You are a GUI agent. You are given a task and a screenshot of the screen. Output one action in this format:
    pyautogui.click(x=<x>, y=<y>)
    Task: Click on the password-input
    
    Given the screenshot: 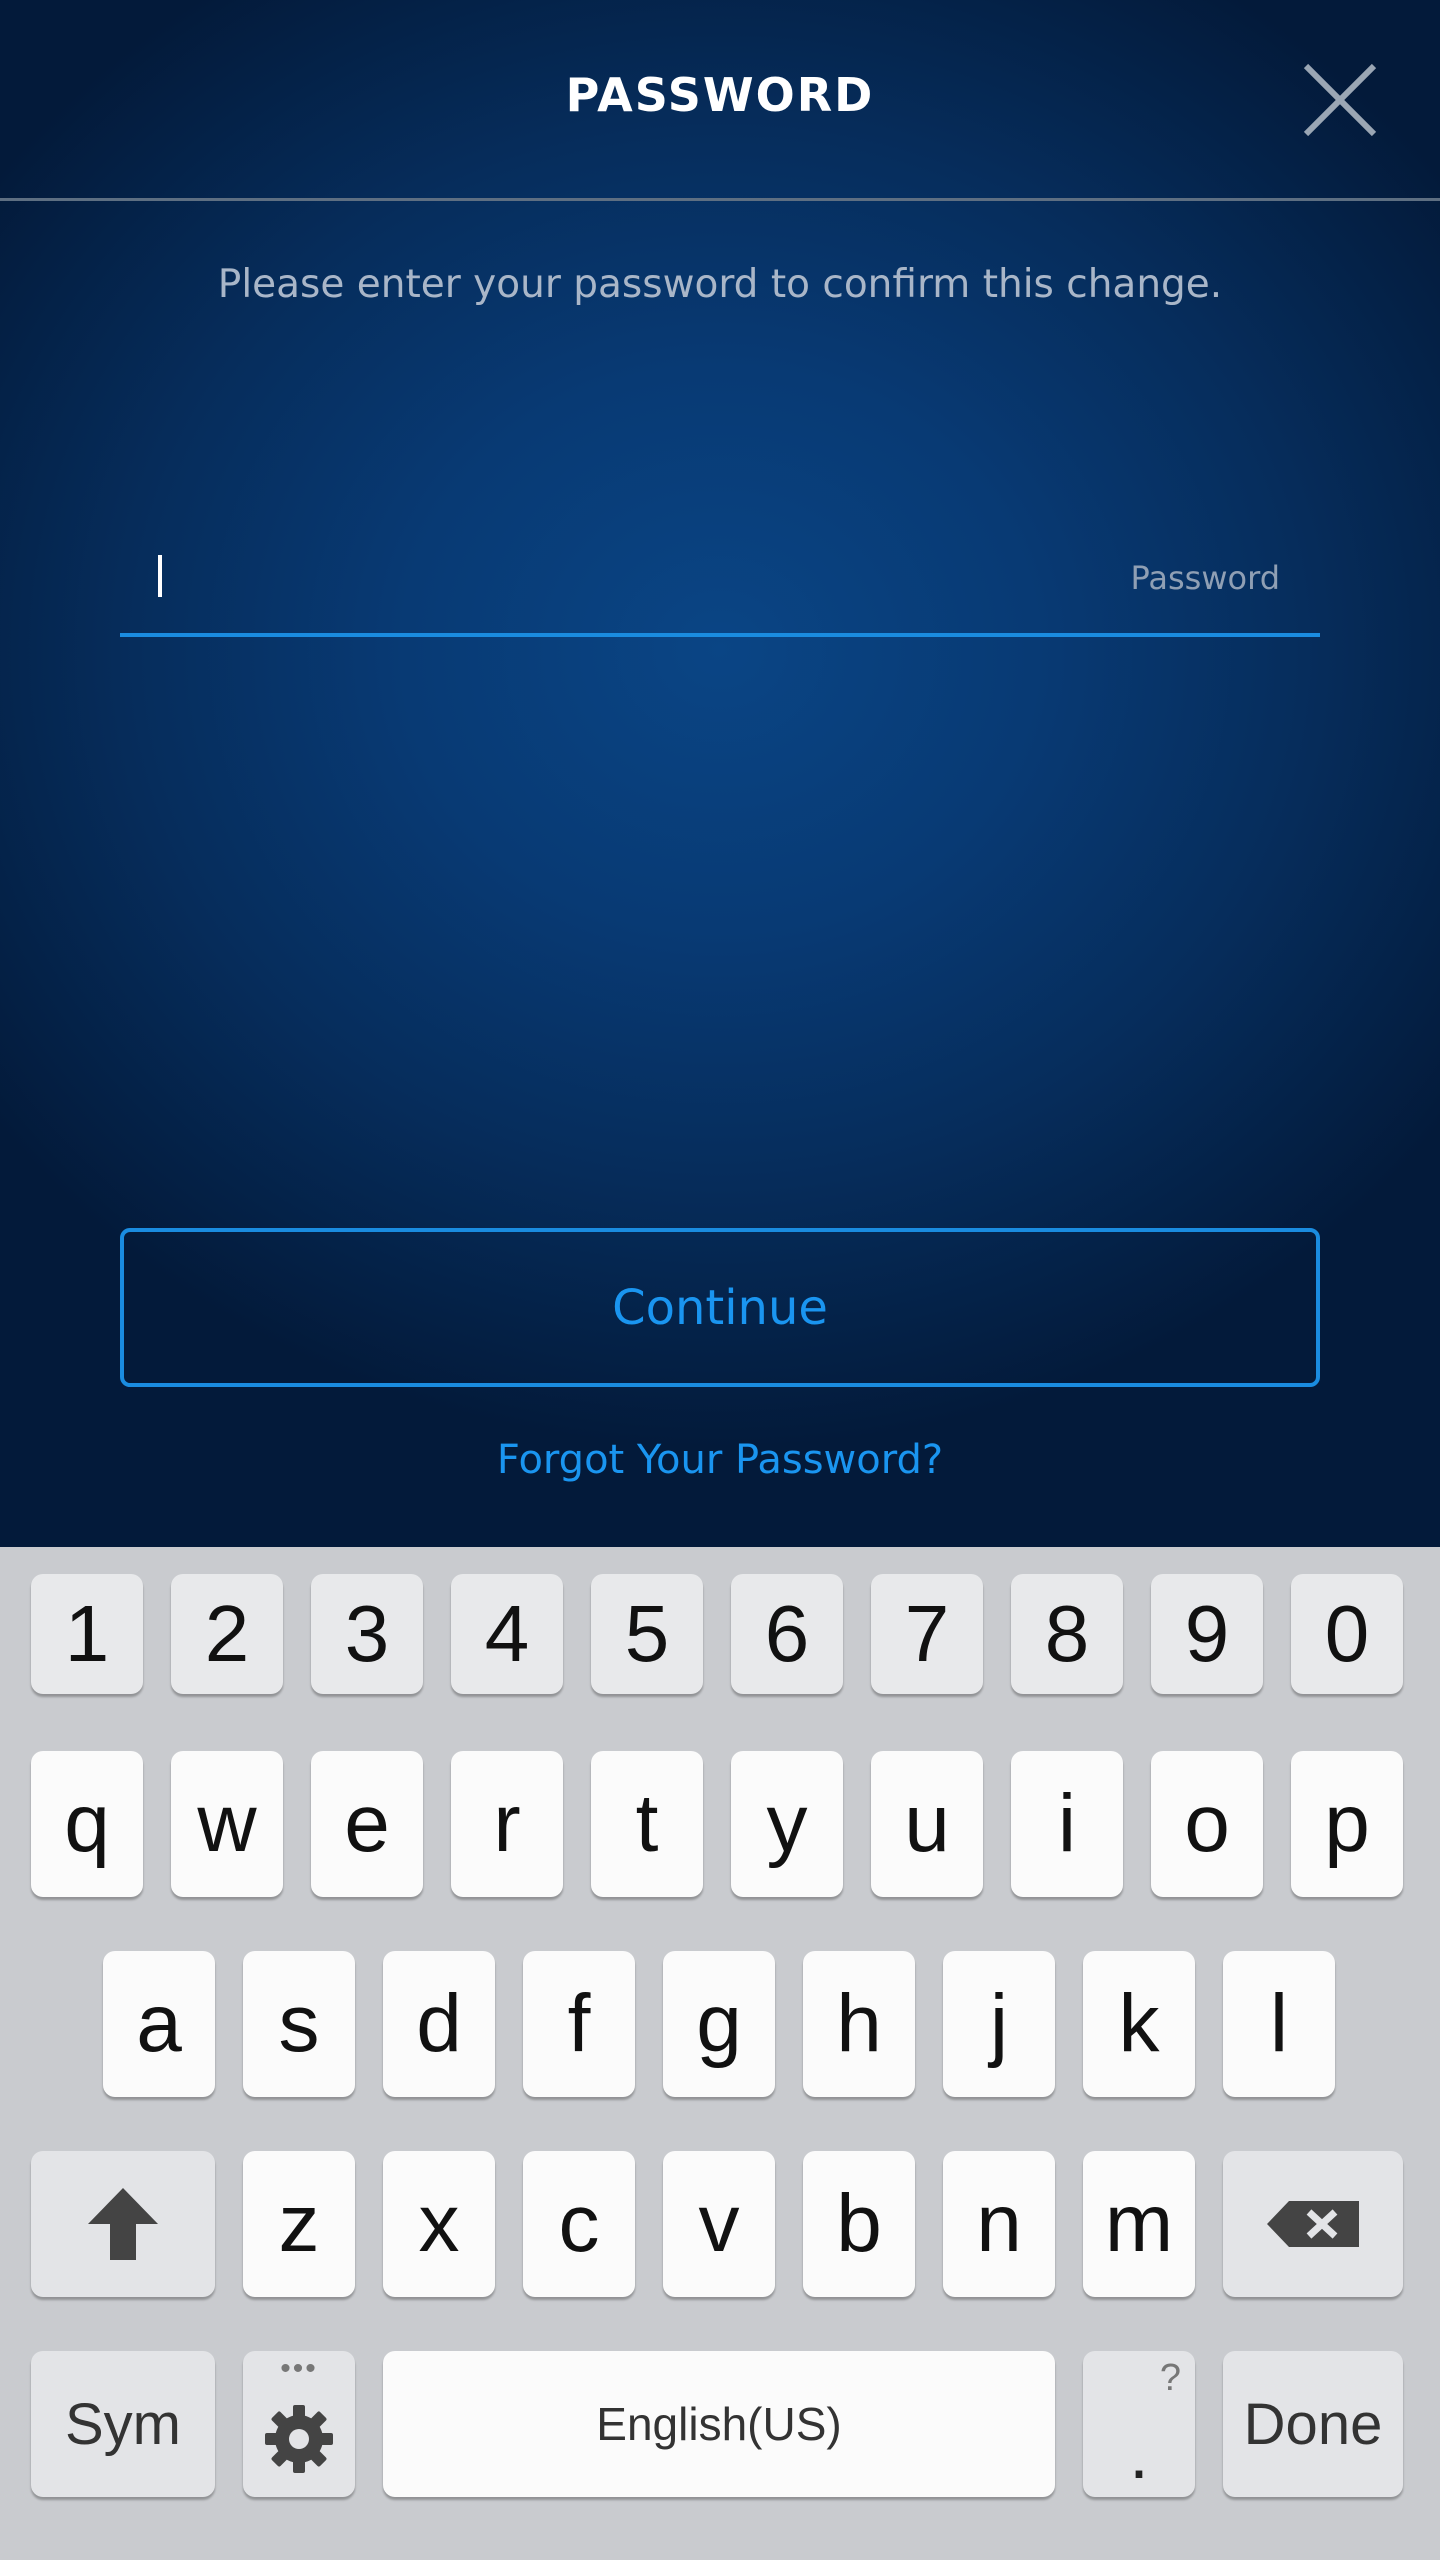 What is the action you would take?
    pyautogui.click(x=610, y=585)
    